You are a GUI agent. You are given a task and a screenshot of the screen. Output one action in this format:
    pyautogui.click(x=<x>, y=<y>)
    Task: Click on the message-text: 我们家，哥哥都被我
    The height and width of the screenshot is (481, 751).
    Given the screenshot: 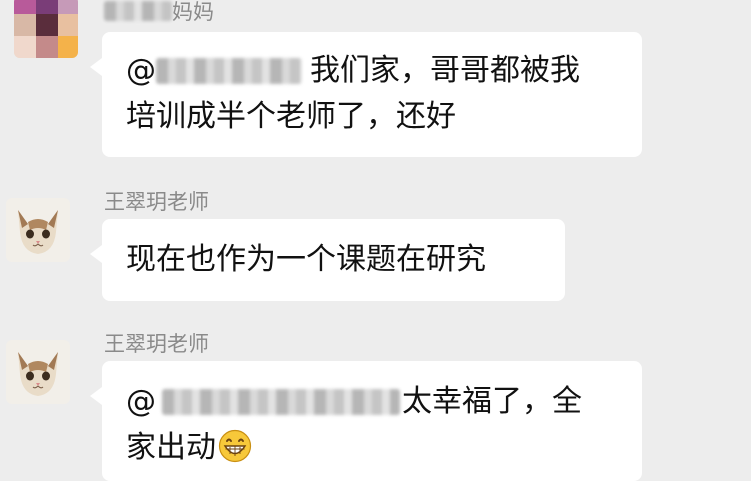 What is the action you would take?
    pyautogui.click(x=445, y=70)
    